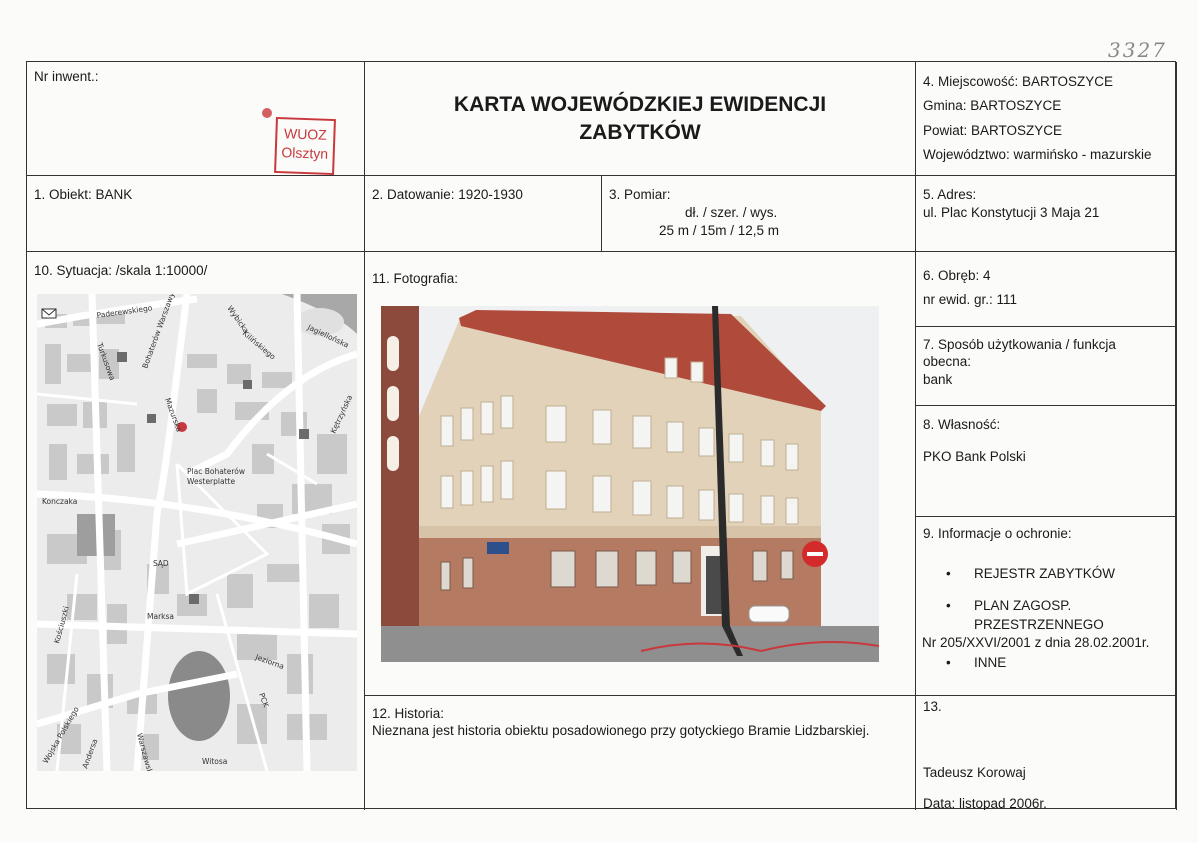 The height and width of the screenshot is (843, 1198). Describe the element at coordinates (640, 119) in the screenshot. I see `card-title: KARTA WOJEWÓDZKIEJ EWIDENCJI ZABYTKÓW` at that location.